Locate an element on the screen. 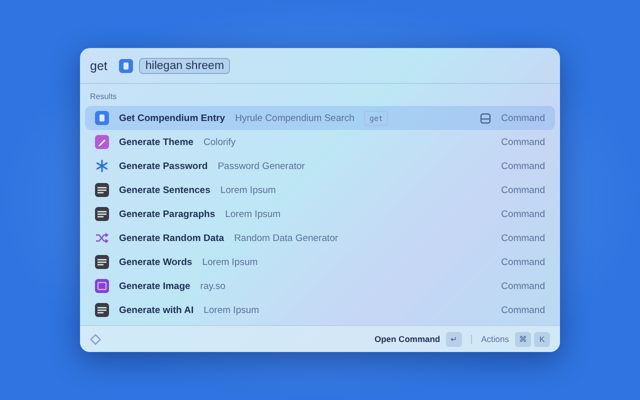 This screenshot has height=400, width=640. section-title: Results is located at coordinates (103, 97).